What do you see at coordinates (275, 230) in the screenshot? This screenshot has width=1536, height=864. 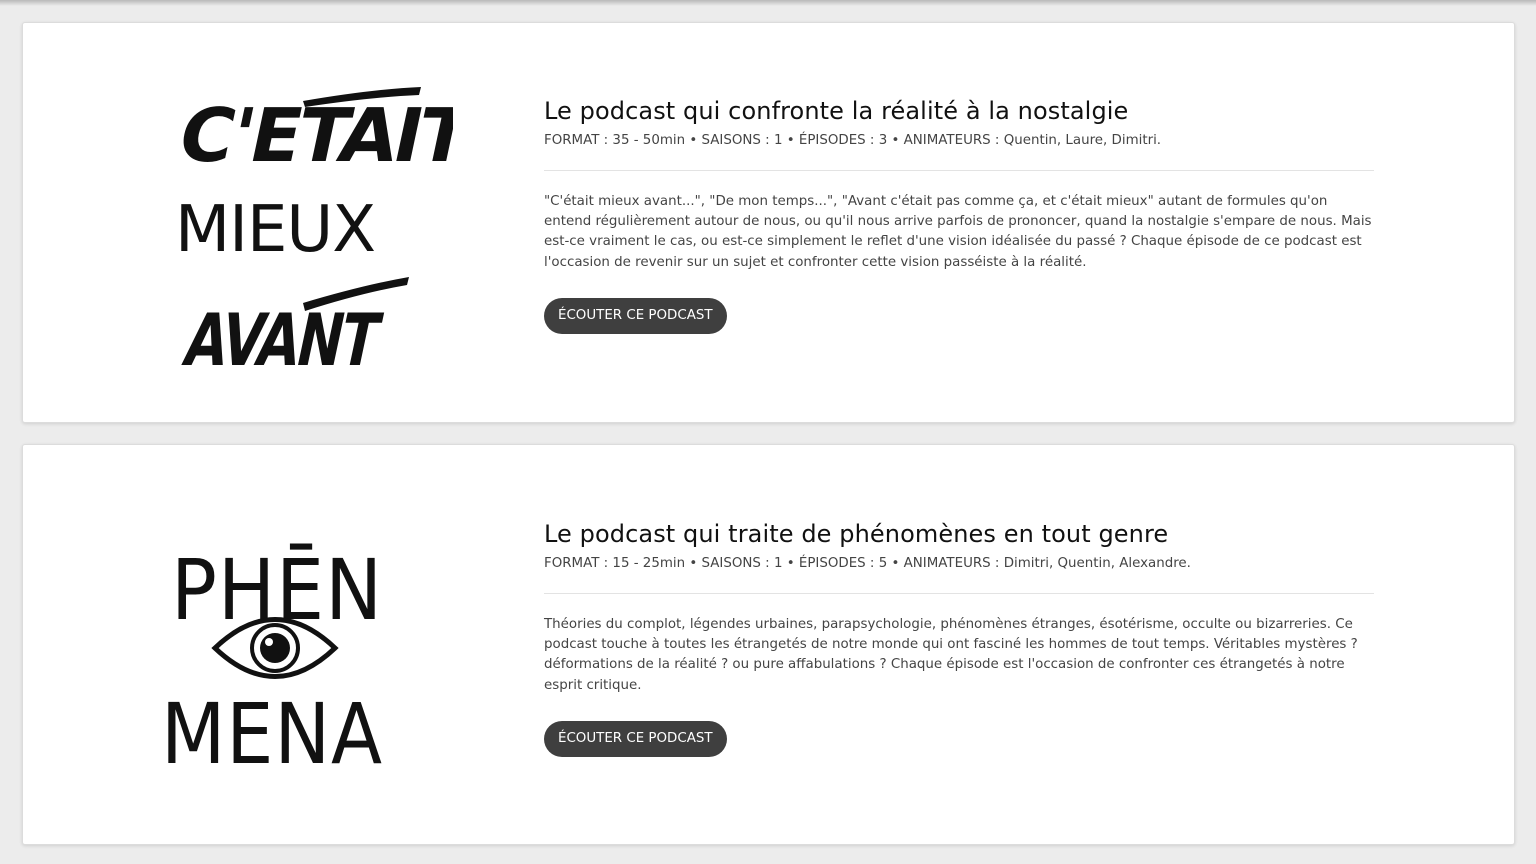 I see `logo-text-mieux: MIEUX` at bounding box center [275, 230].